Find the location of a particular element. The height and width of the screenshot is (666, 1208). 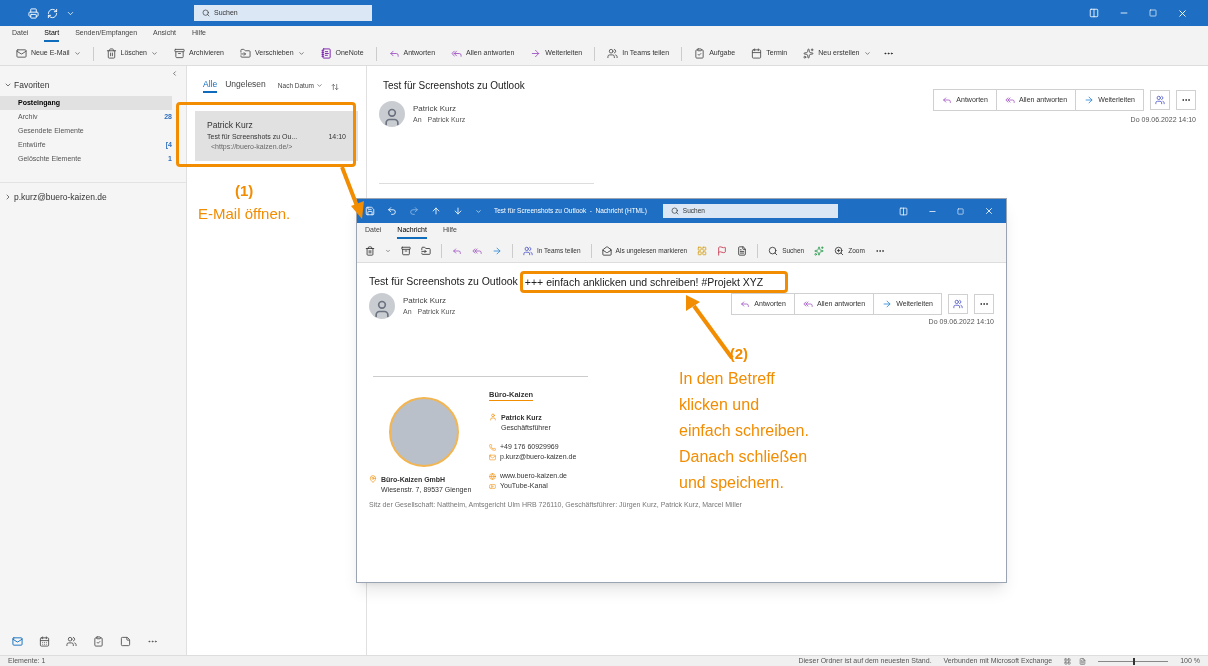

print-icon is located at coordinates (33, 13).